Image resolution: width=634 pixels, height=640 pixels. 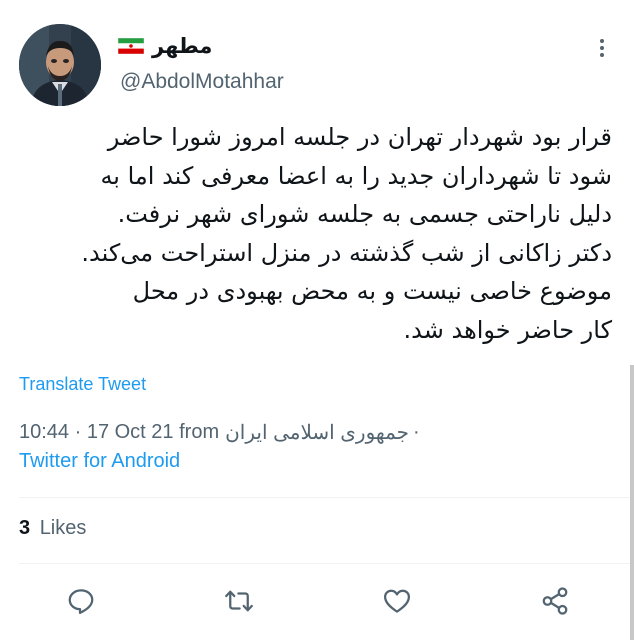 I want to click on avatar, so click(x=60, y=65).